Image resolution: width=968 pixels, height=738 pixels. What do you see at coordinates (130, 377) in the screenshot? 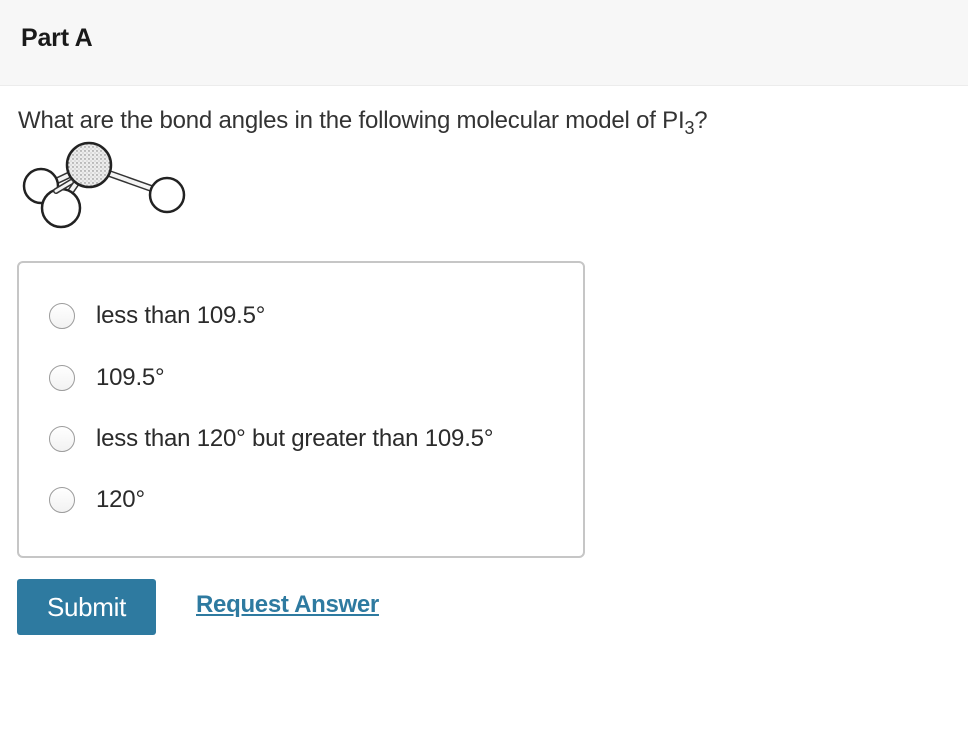
I see `choice-label-2: 109.5°` at bounding box center [130, 377].